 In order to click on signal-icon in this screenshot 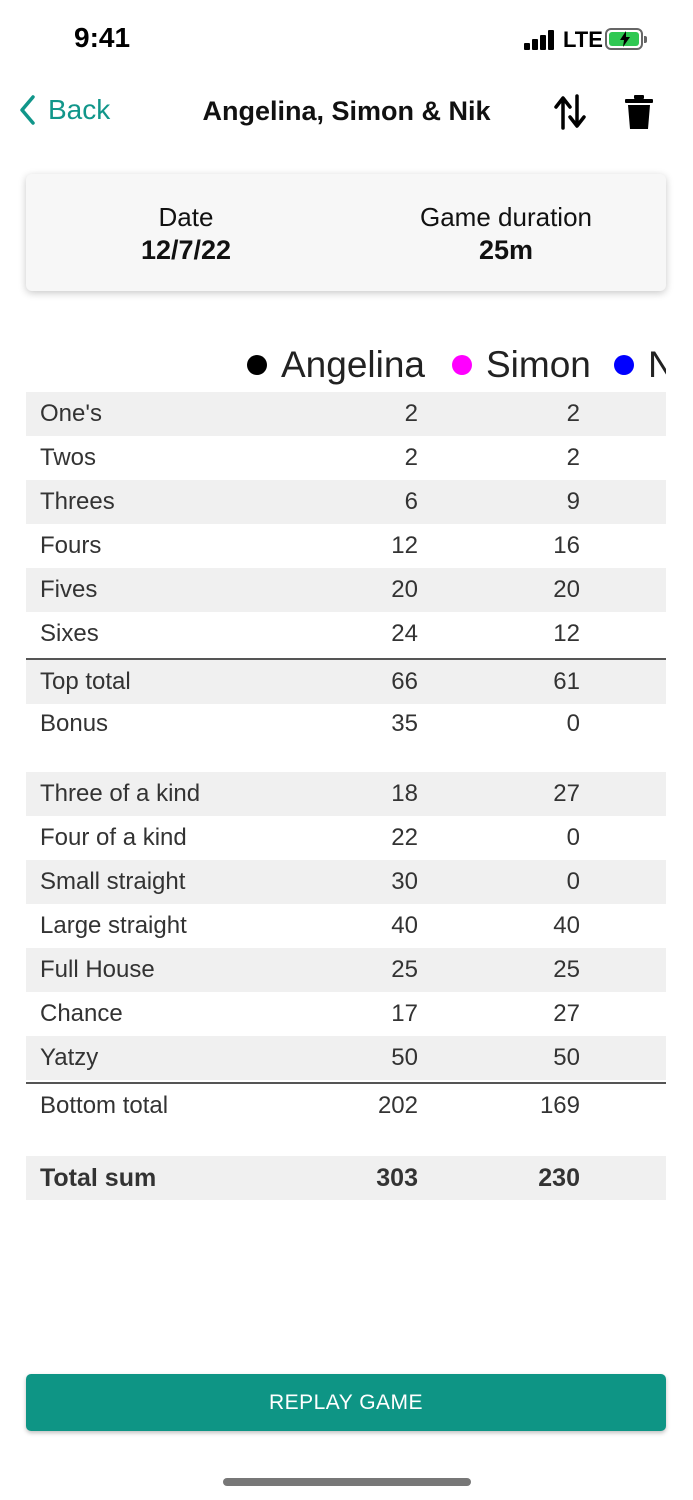, I will do `click(541, 40)`.